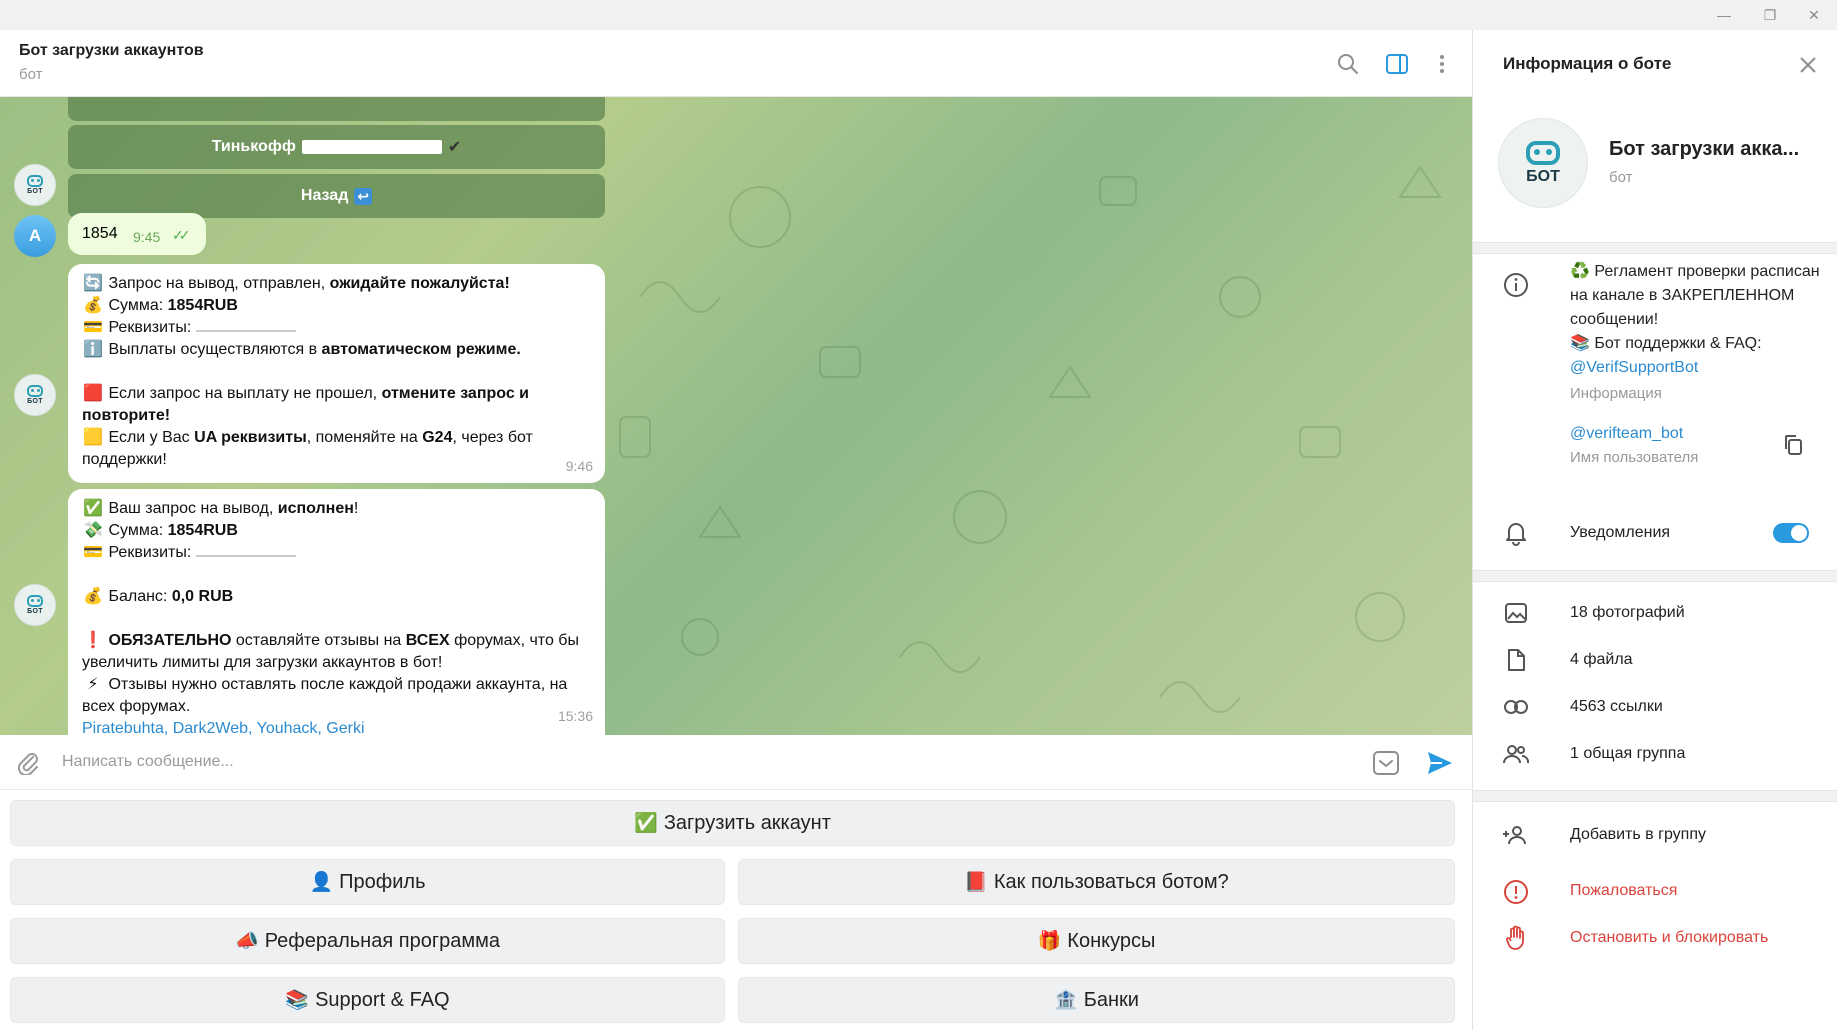  I want to click on window-maximize-button: ❐, so click(1770, 15).